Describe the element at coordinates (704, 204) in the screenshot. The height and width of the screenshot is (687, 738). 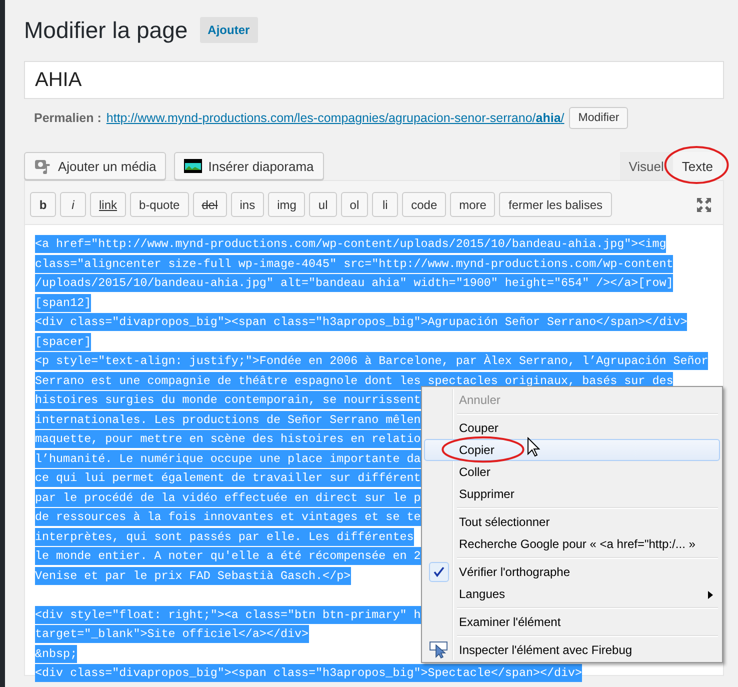
I see `fullscreen-icon` at that location.